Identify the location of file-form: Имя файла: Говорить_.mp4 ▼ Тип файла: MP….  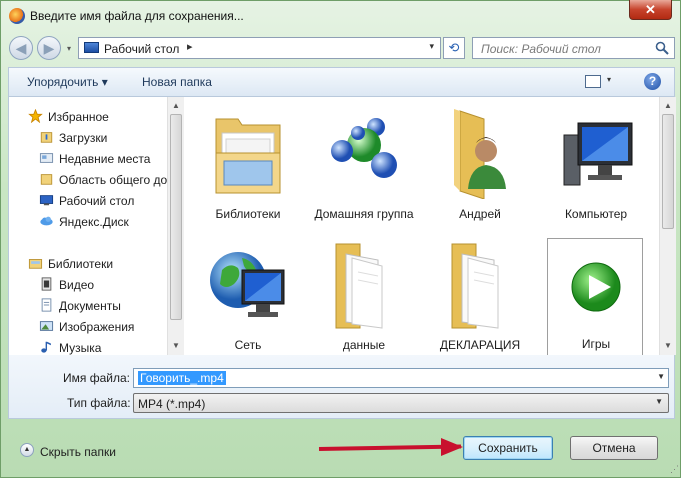
(341, 387).